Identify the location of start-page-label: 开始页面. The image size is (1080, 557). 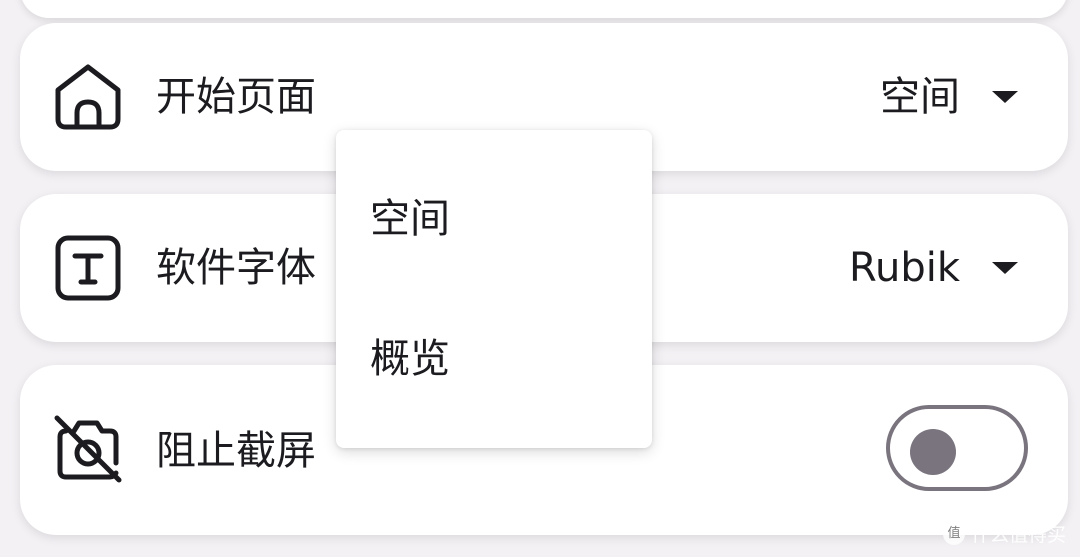
(236, 97).